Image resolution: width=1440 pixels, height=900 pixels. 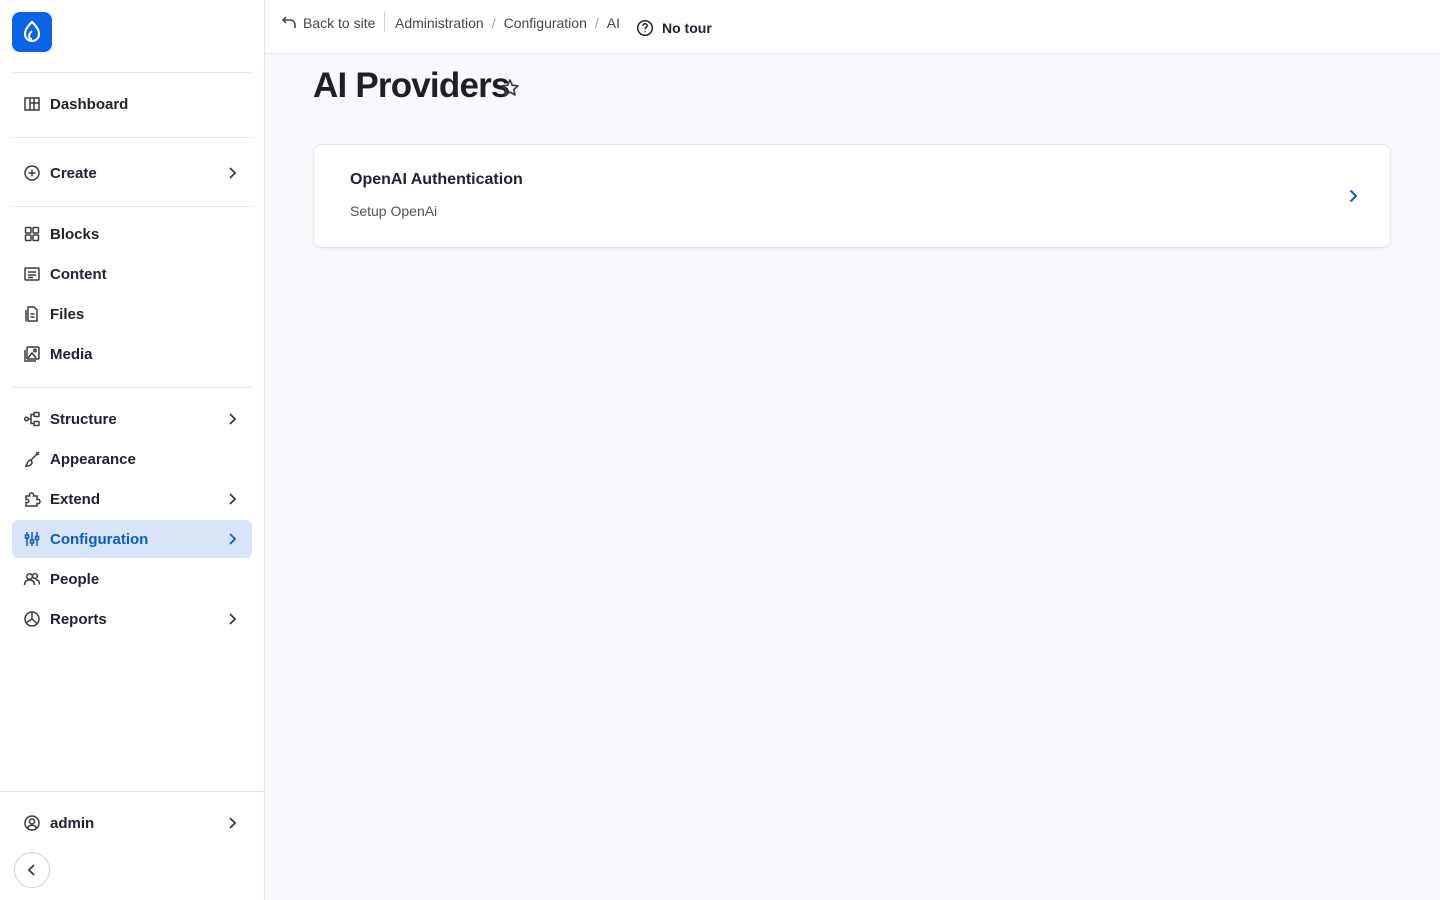 What do you see at coordinates (436, 179) in the screenshot?
I see `card-title: OpenAI Authentication` at bounding box center [436, 179].